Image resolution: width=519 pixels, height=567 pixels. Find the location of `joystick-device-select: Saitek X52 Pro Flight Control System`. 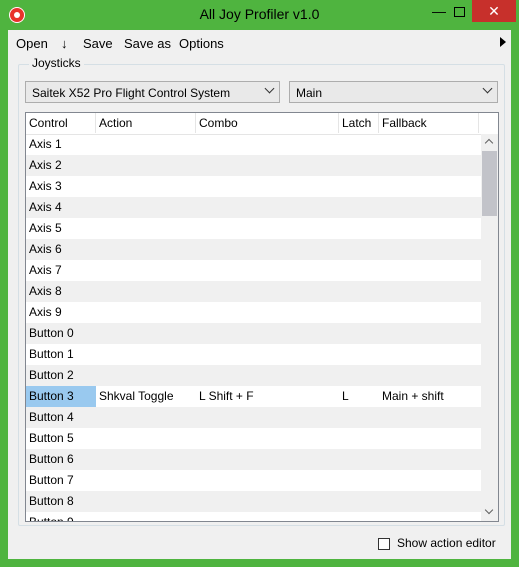

joystick-device-select: Saitek X52 Pro Flight Control System is located at coordinates (152, 92).